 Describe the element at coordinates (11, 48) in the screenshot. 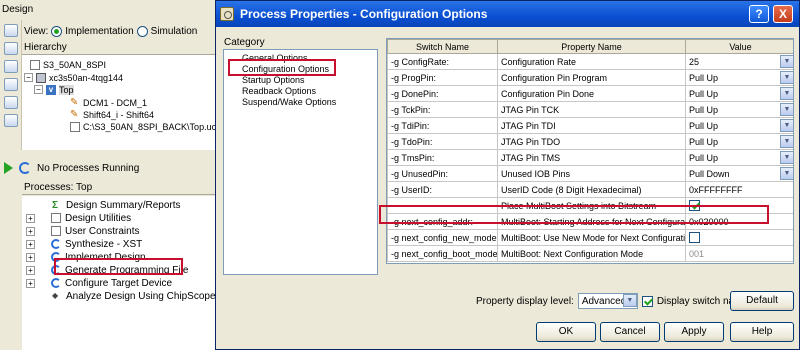

I see `add-source-icon` at that location.